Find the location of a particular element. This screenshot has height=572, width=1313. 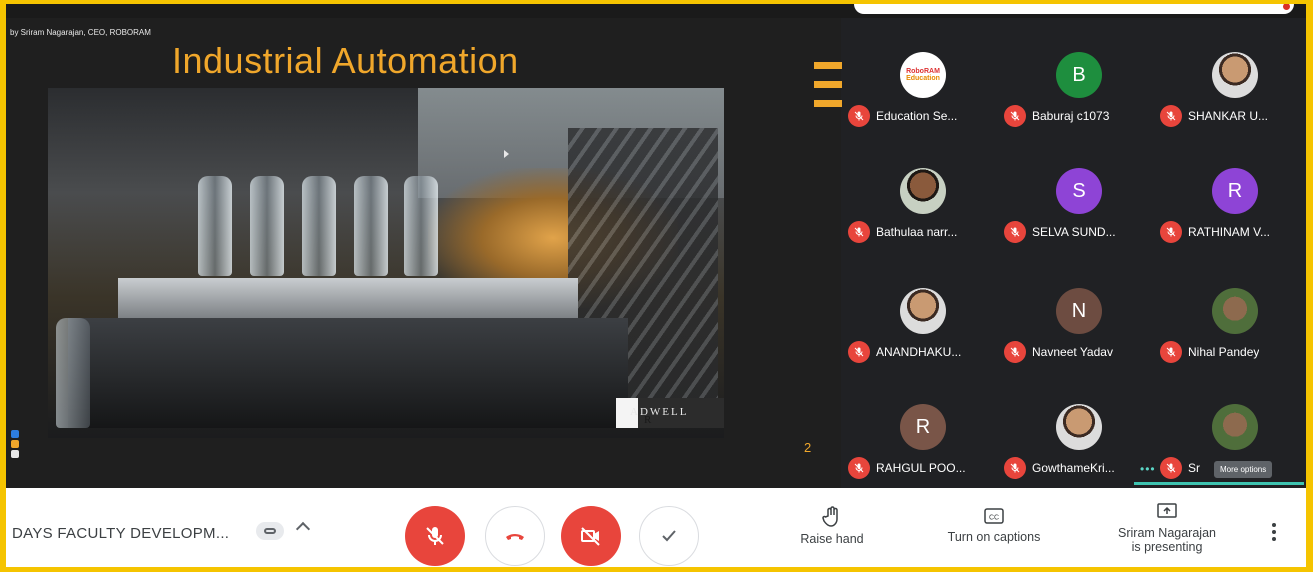

participant-name-row: Nihal Pandey is located at coordinates (1233, 352).